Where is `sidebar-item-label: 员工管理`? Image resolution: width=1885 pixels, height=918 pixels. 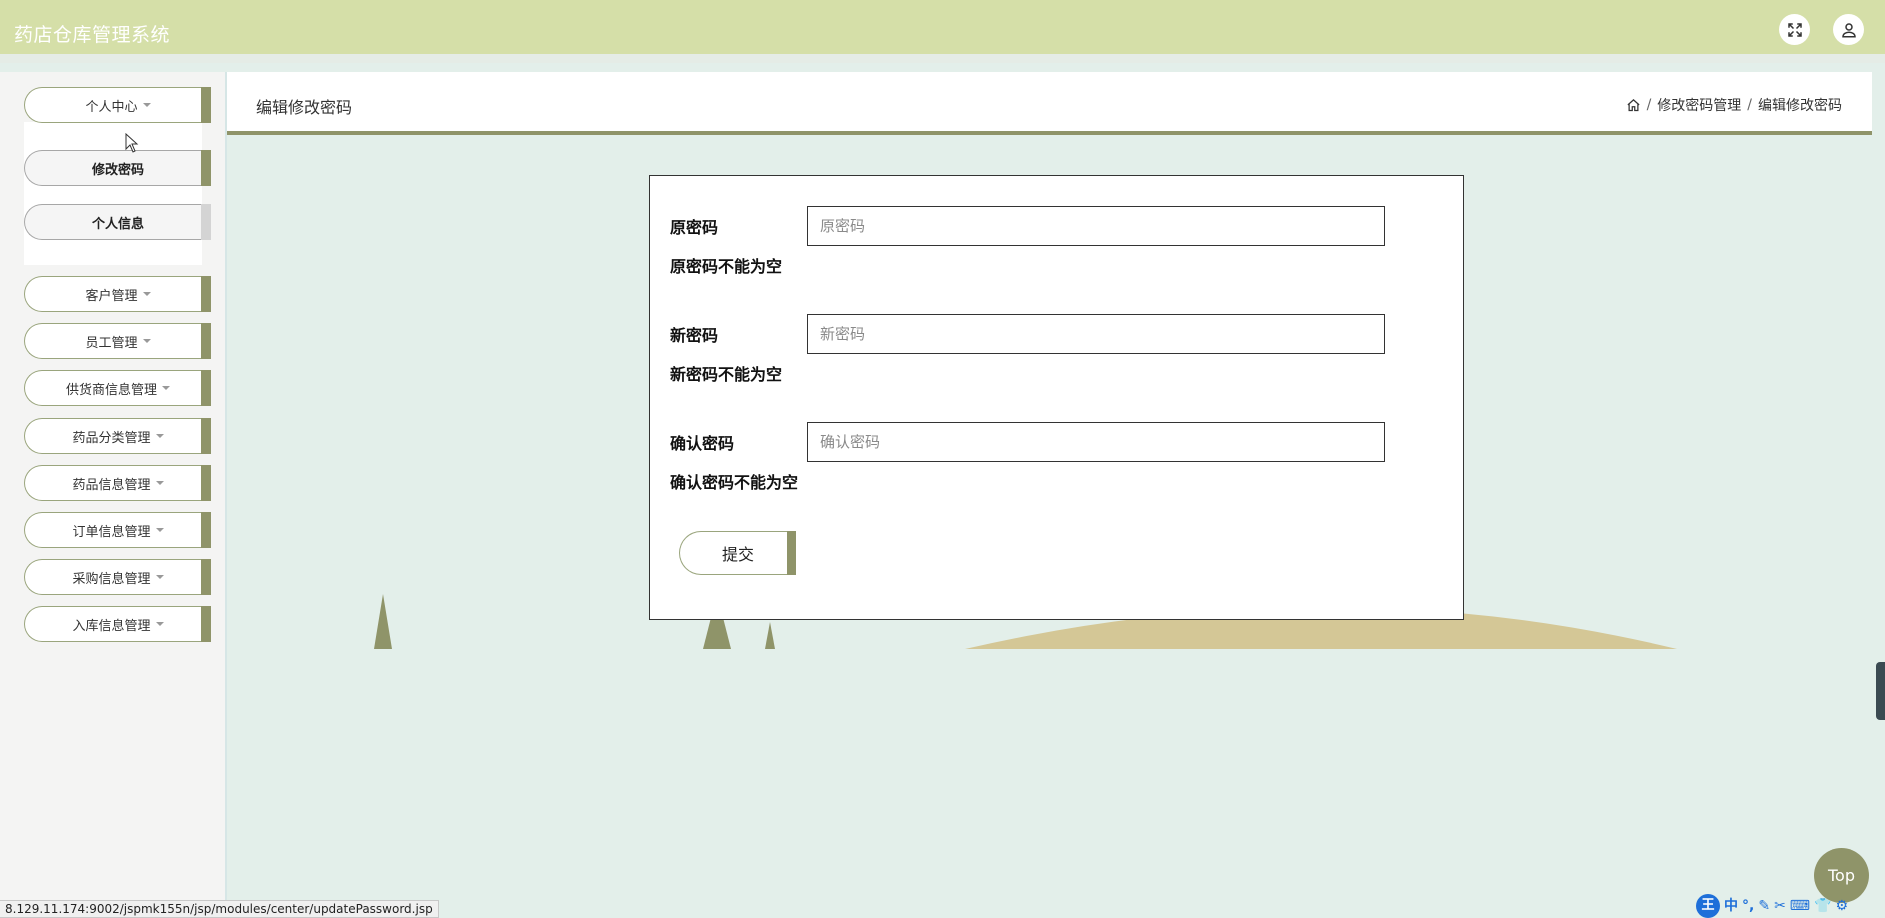 sidebar-item-label: 员工管理 is located at coordinates (111, 343).